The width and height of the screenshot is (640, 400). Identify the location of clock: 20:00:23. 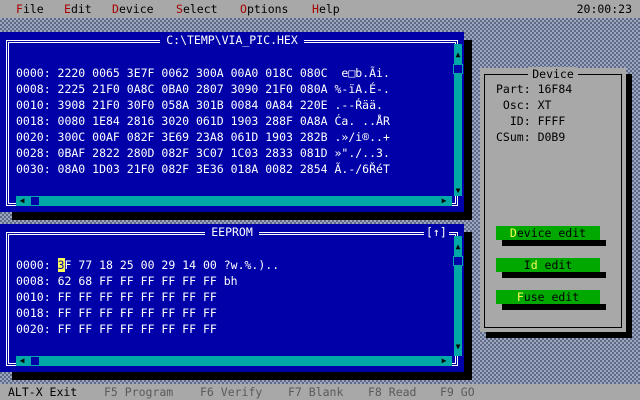
(604, 9).